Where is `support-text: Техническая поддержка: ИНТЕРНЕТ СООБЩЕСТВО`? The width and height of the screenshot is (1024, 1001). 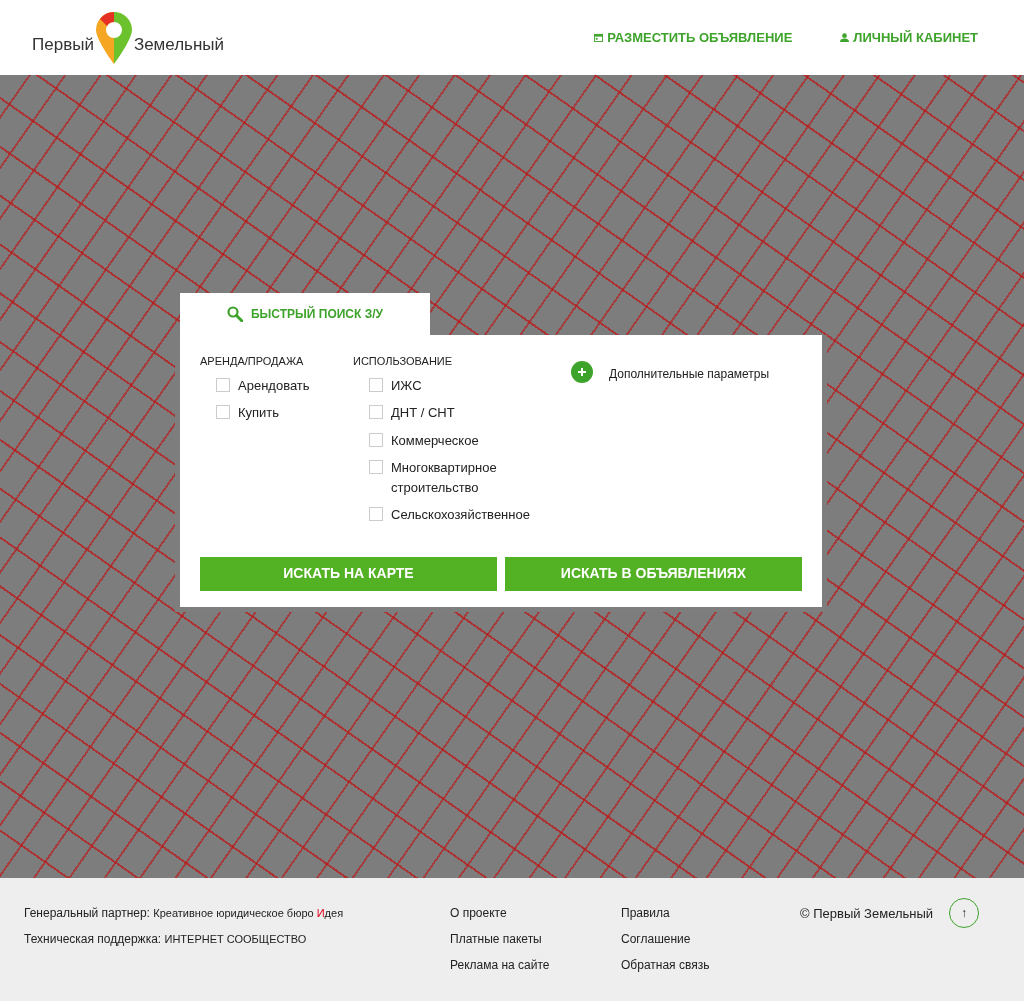
support-text: Техническая поддержка: ИНТЕРНЕТ СООБЩЕСТВО is located at coordinates (166, 939).